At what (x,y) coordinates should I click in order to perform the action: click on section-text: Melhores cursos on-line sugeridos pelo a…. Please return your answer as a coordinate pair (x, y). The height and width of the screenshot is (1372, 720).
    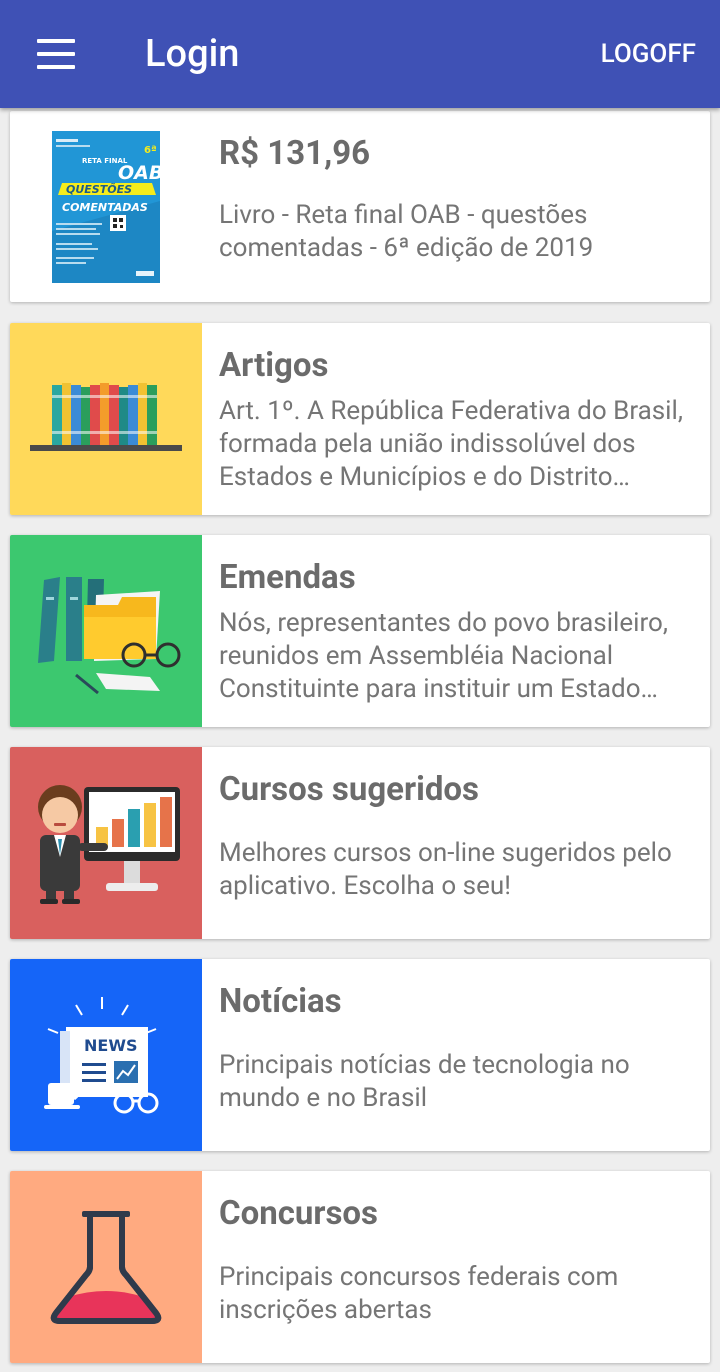
    Looking at the image, I should click on (445, 869).